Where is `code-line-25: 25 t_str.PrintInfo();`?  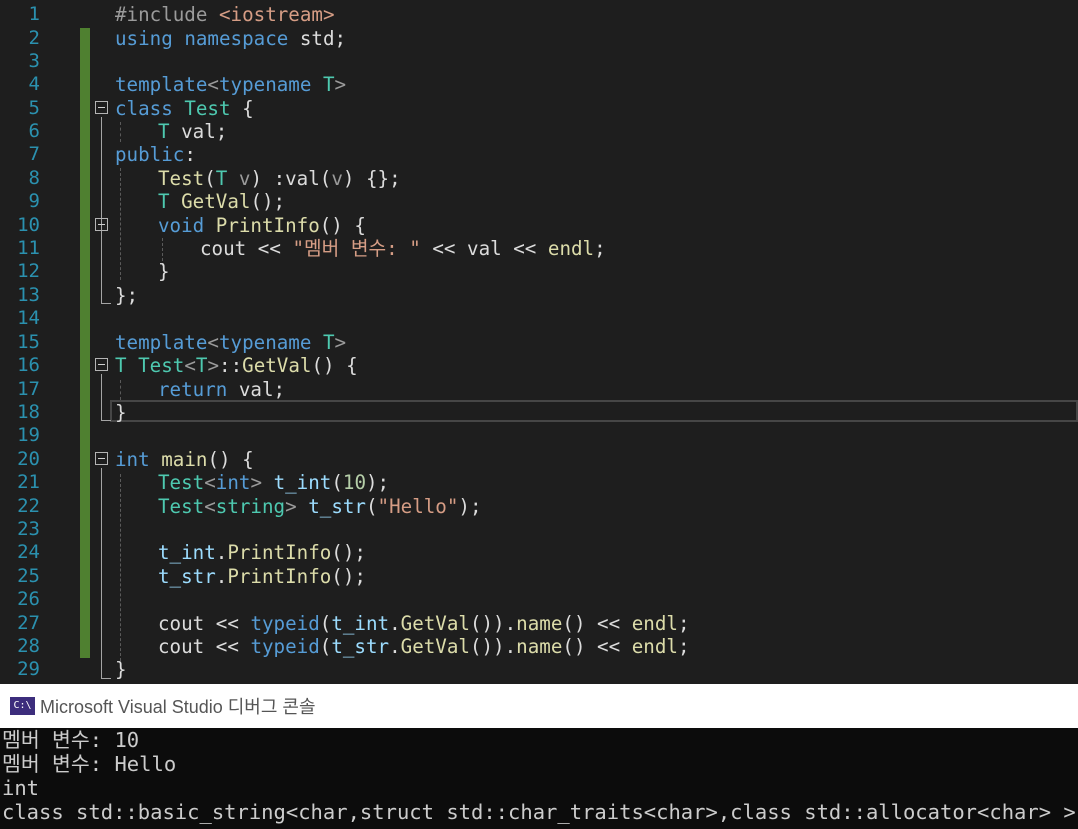
code-line-25: 25 t_str.PrintInfo(); is located at coordinates (539, 576).